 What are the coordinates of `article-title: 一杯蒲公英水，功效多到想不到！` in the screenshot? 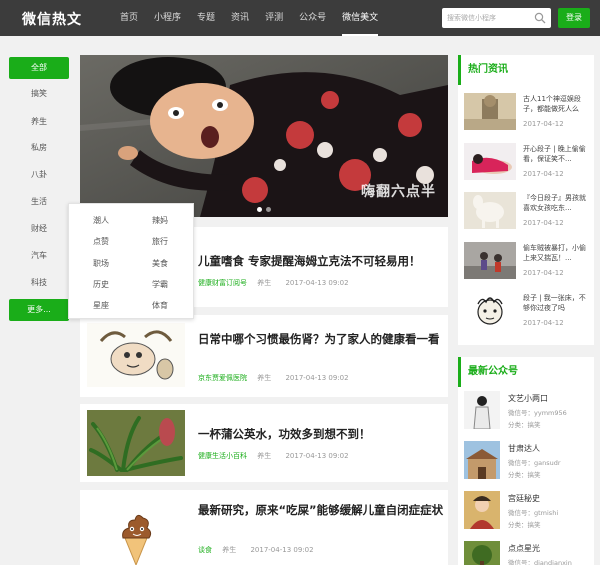 It's located at (321, 434).